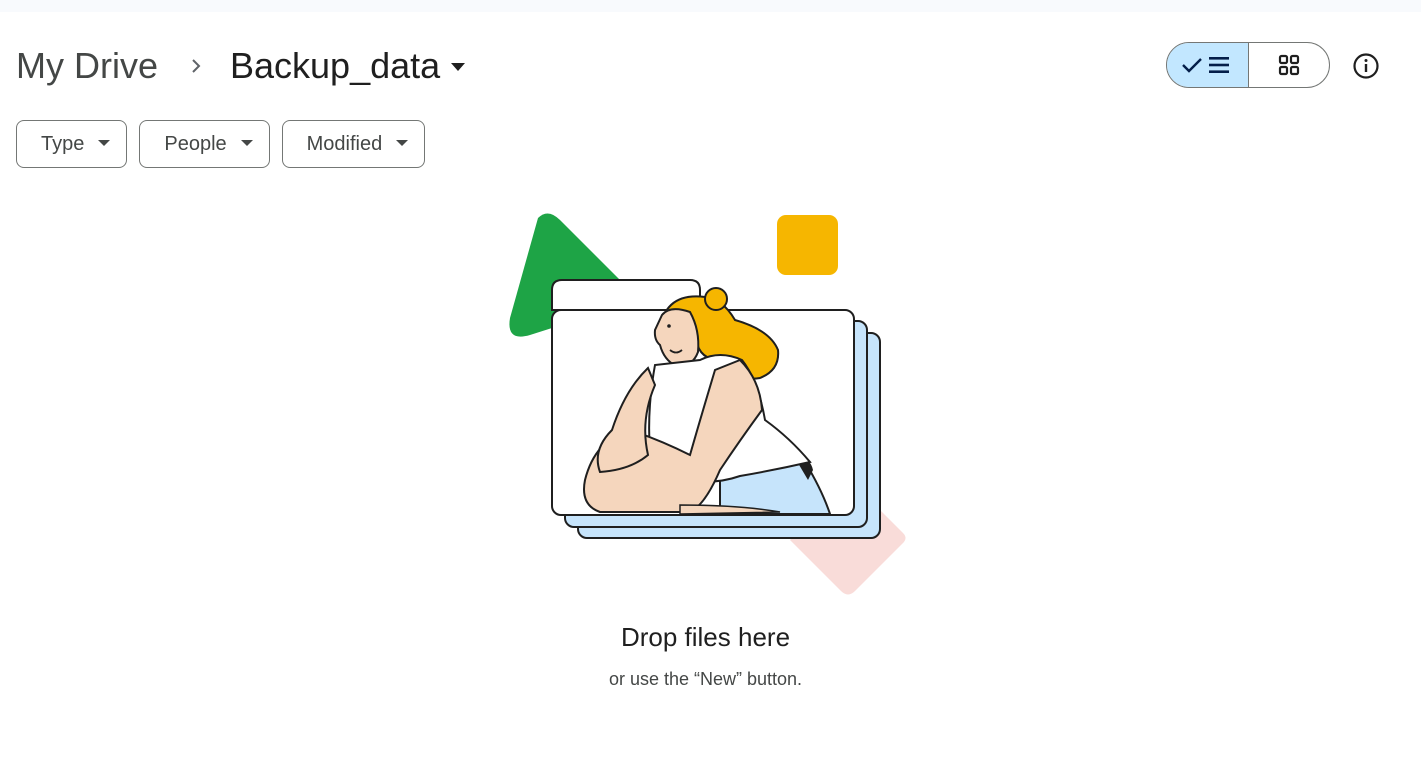  I want to click on check-list-icon, so click(1206, 65).